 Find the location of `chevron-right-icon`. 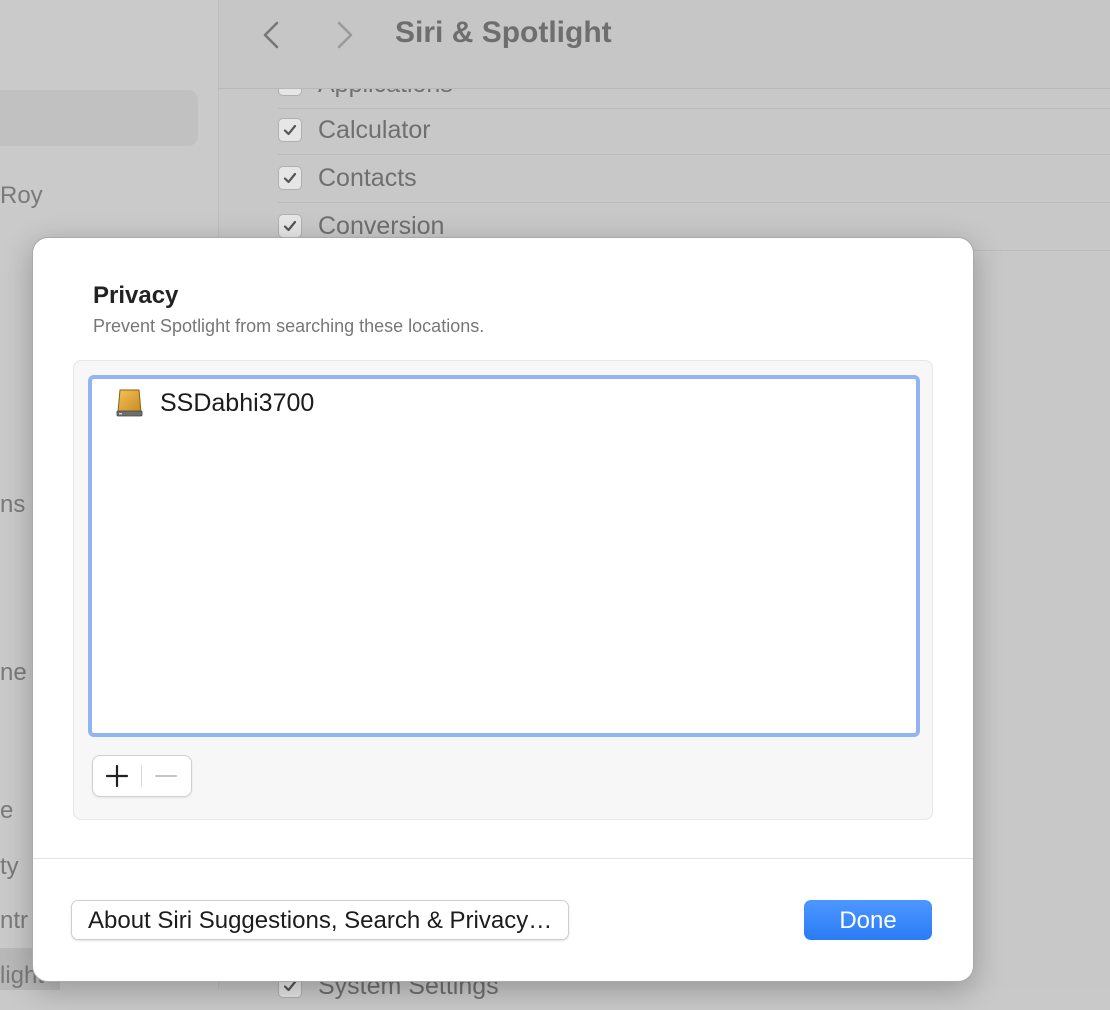

chevron-right-icon is located at coordinates (345, 35).